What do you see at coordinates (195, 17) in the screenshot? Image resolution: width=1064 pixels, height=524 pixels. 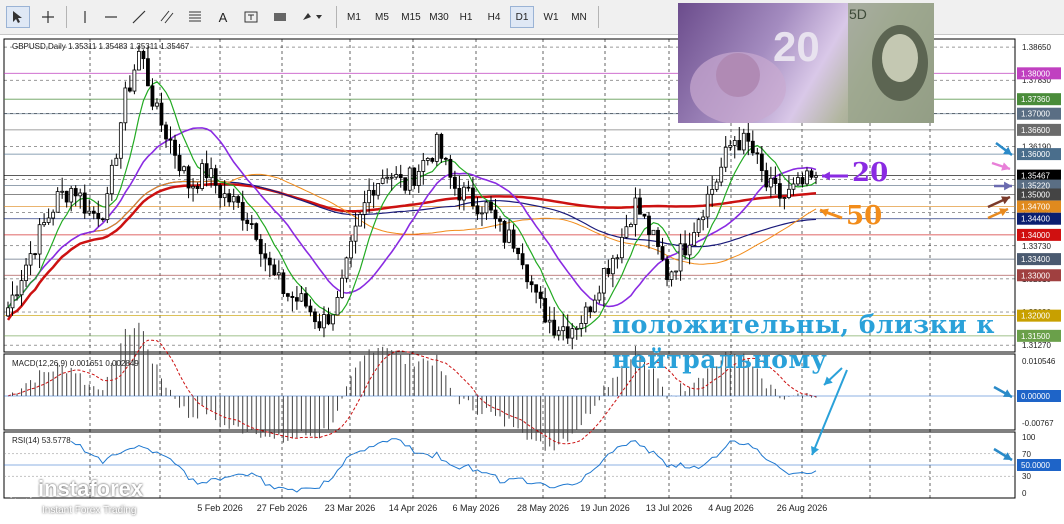 I see `fibonacci-tool-icon` at bounding box center [195, 17].